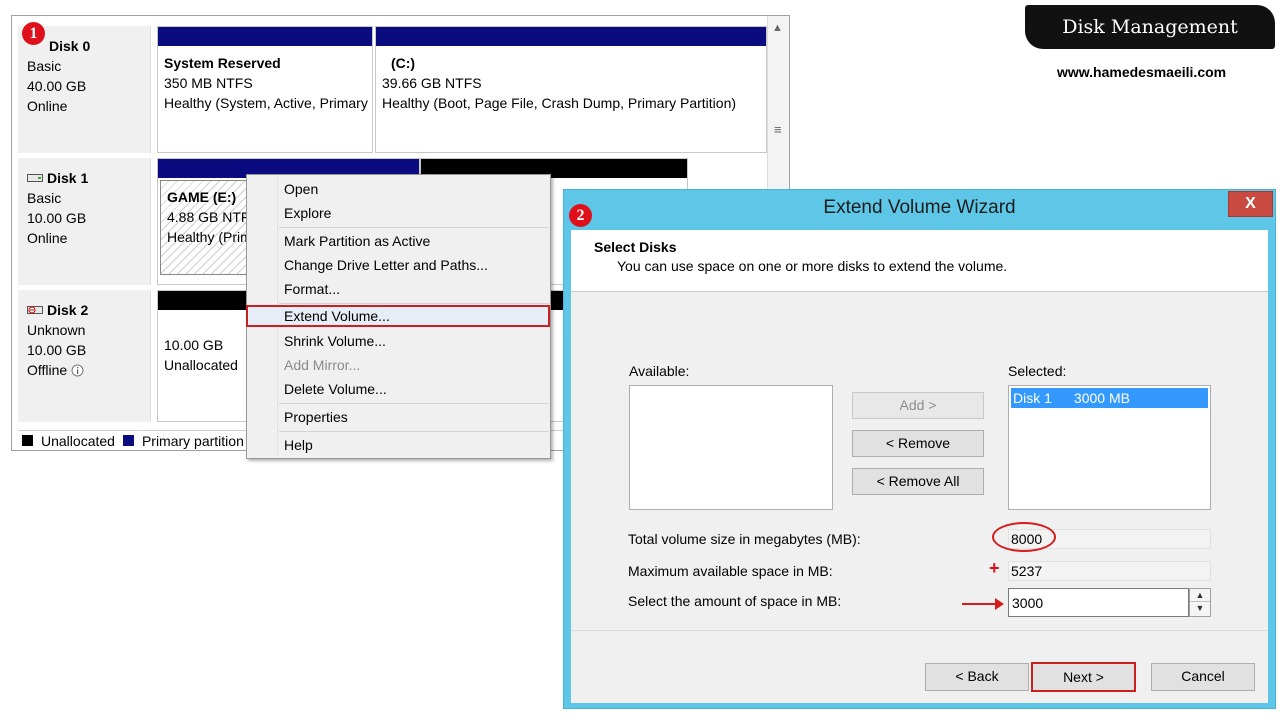 The width and height of the screenshot is (1280, 720). Describe the element at coordinates (1098, 602) in the screenshot. I see `amount-input` at that location.